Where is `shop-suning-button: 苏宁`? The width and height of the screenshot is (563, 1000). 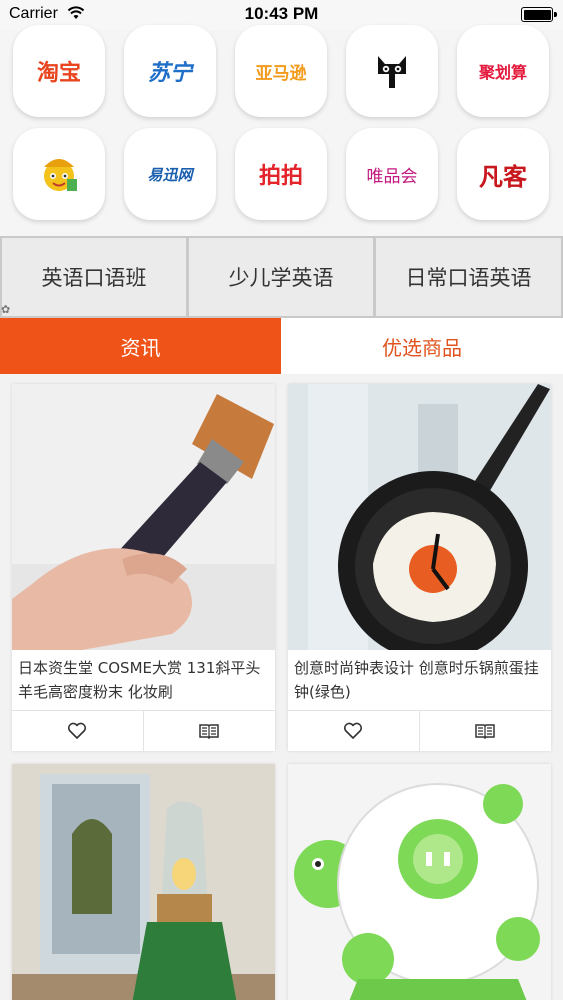
shop-suning-button: 苏宁 is located at coordinates (170, 71).